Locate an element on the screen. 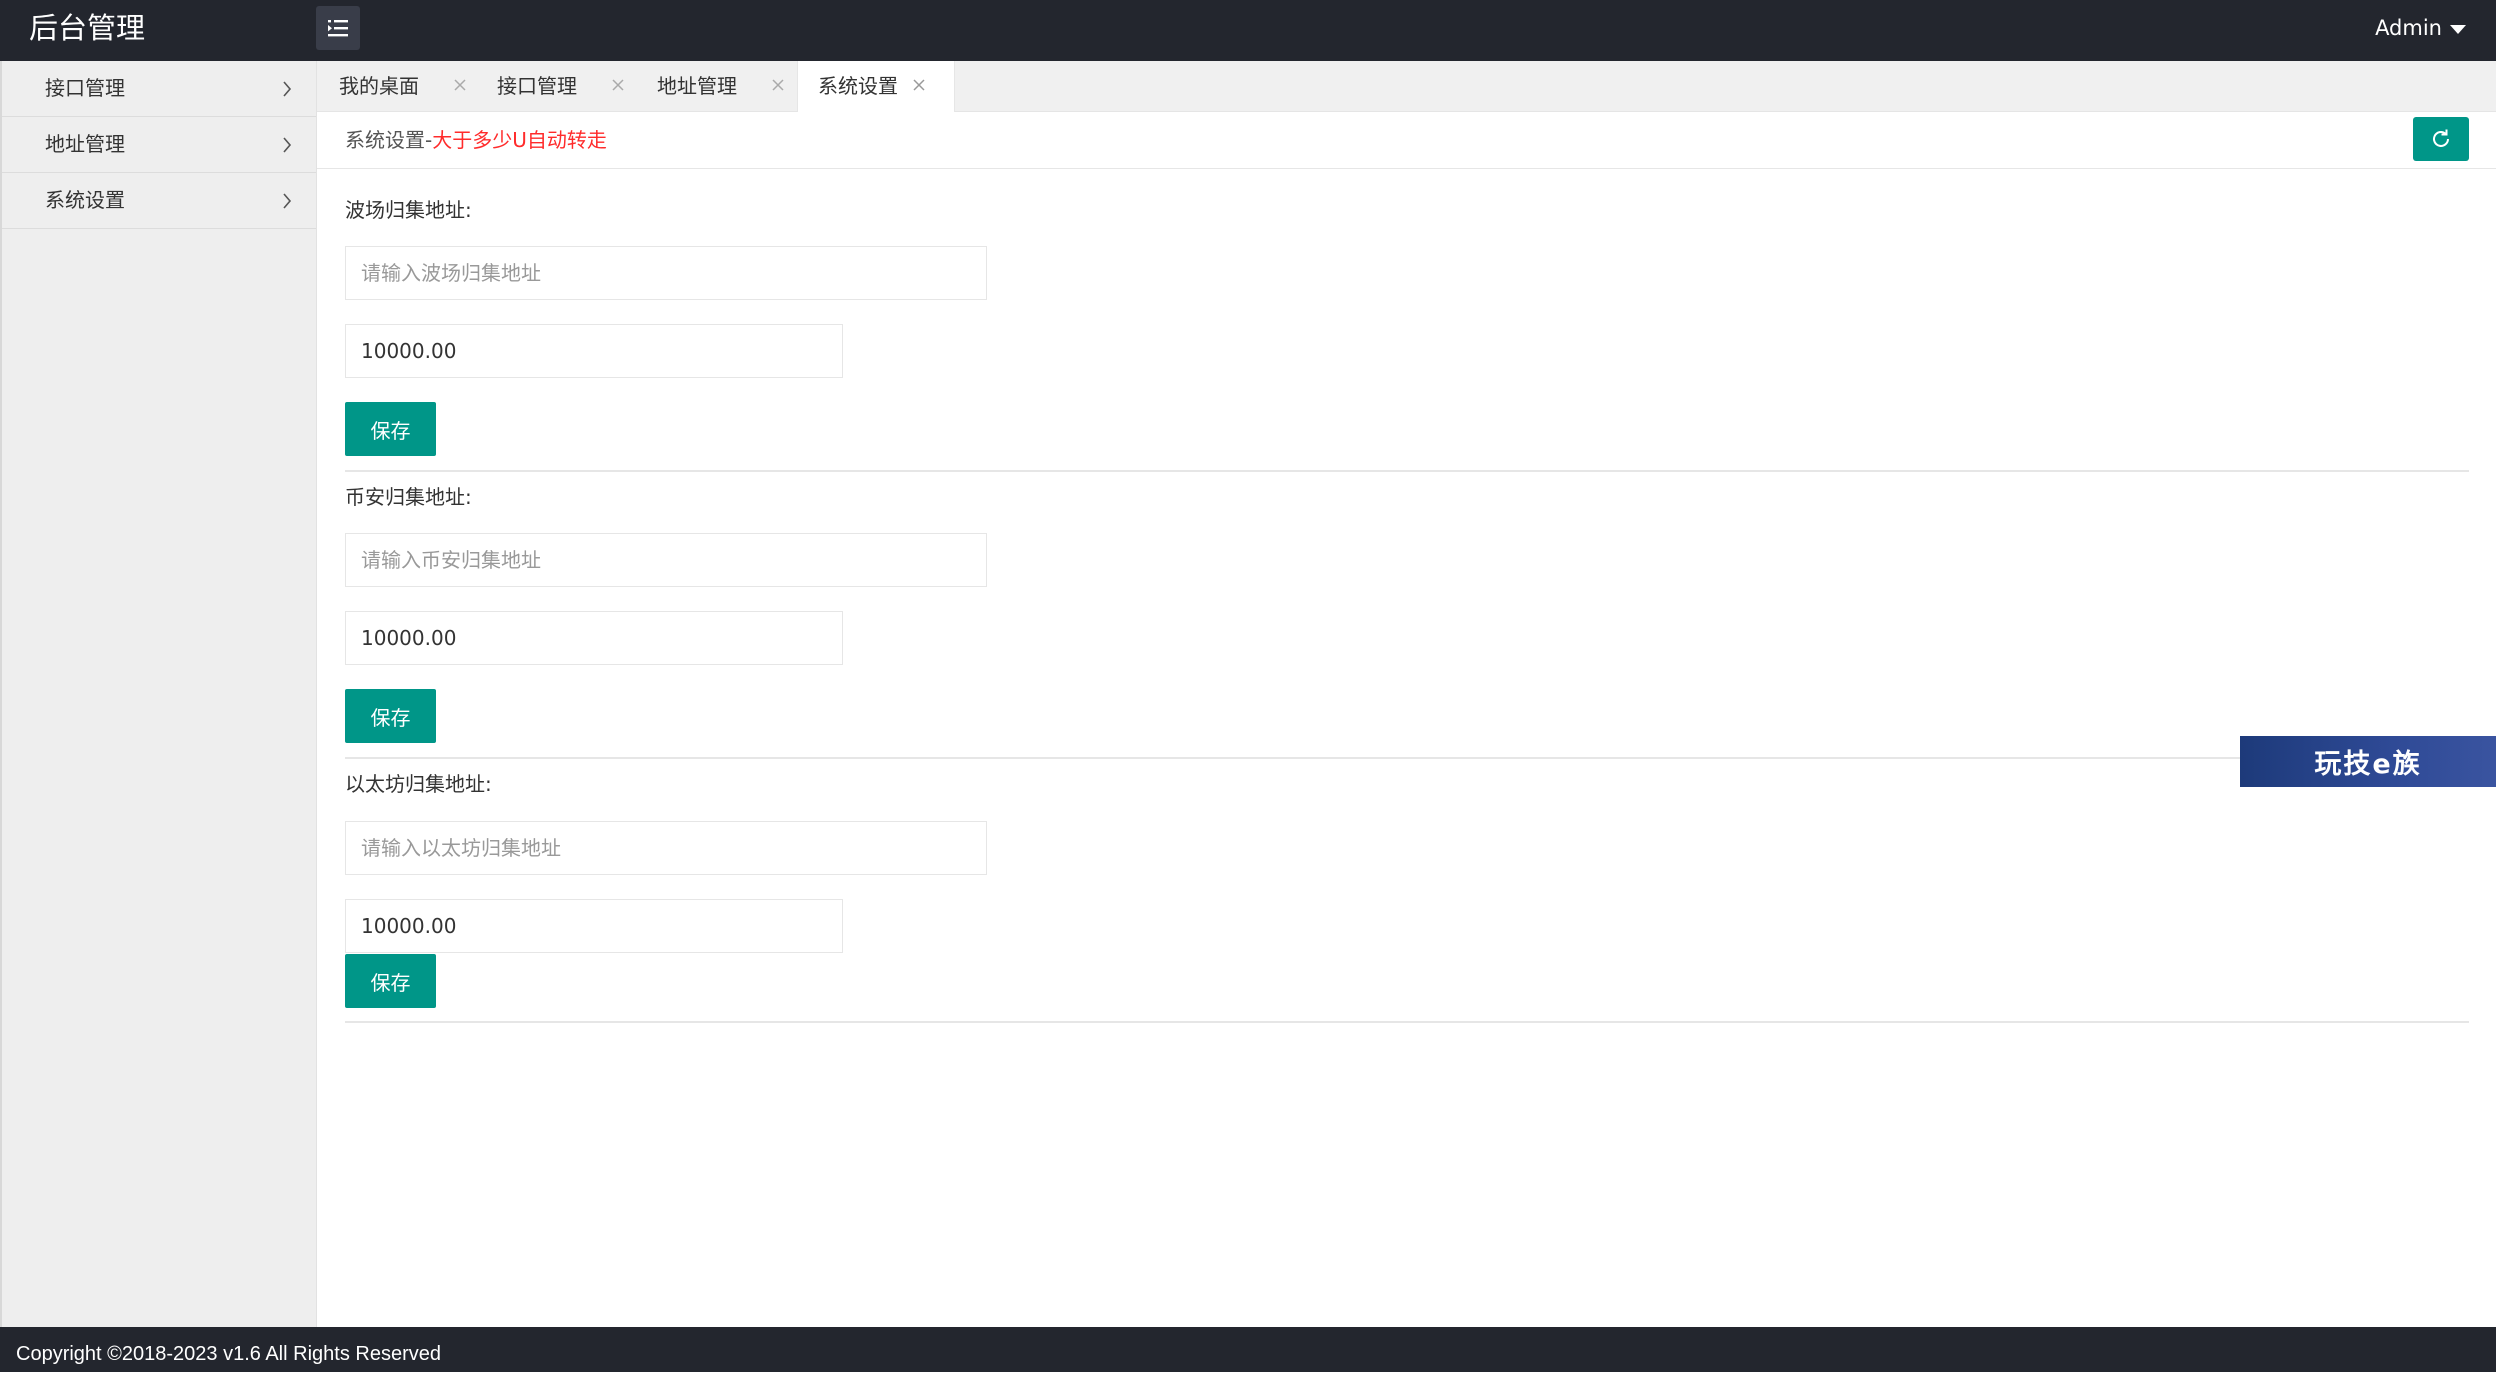 The image size is (2496, 1381). top-header: 后台管理 Admin is located at coordinates (1248, 30).